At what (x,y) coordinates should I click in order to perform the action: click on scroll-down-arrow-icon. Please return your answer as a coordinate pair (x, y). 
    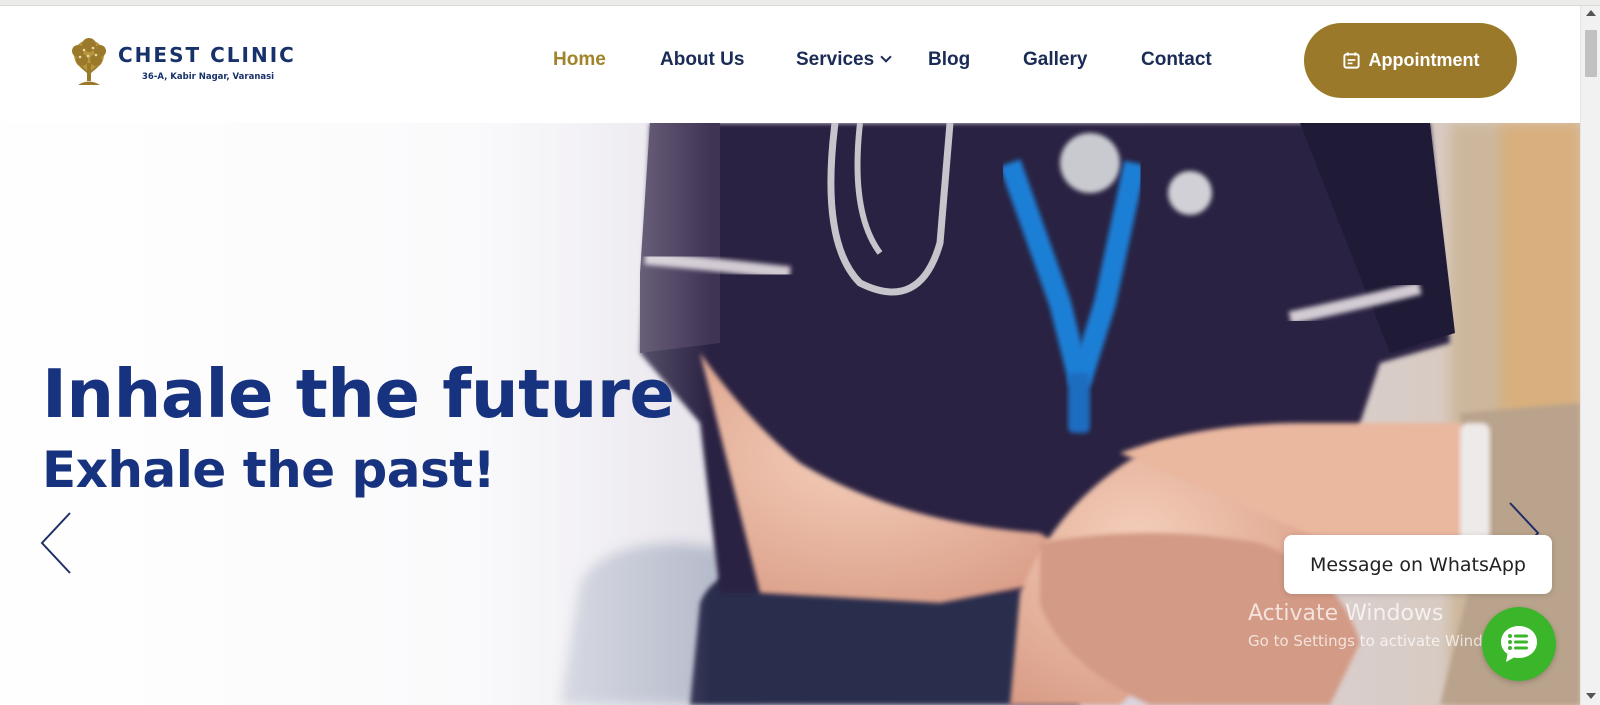
    Looking at the image, I should click on (1591, 696).